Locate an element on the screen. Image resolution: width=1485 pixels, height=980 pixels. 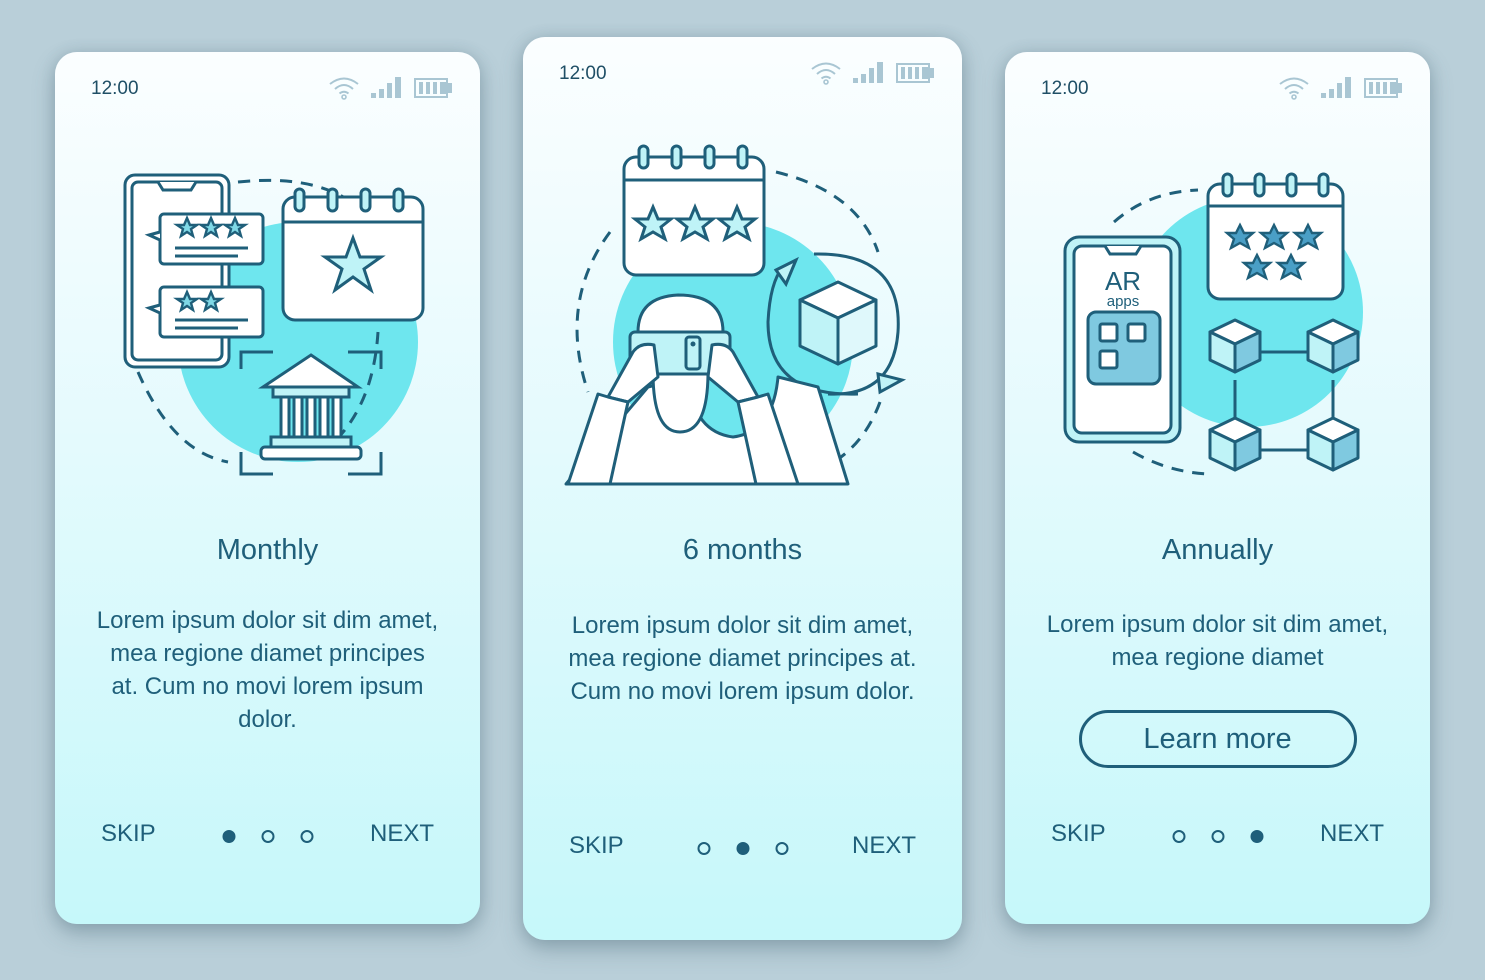
illustration-ar-person is located at coordinates (742, 322).